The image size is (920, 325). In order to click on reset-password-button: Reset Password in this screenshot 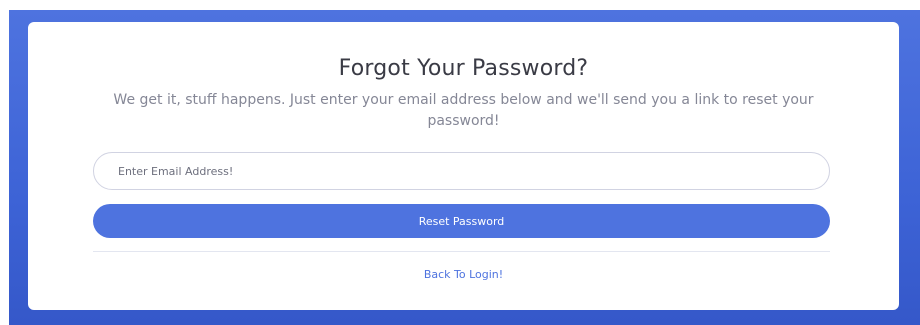, I will do `click(461, 221)`.